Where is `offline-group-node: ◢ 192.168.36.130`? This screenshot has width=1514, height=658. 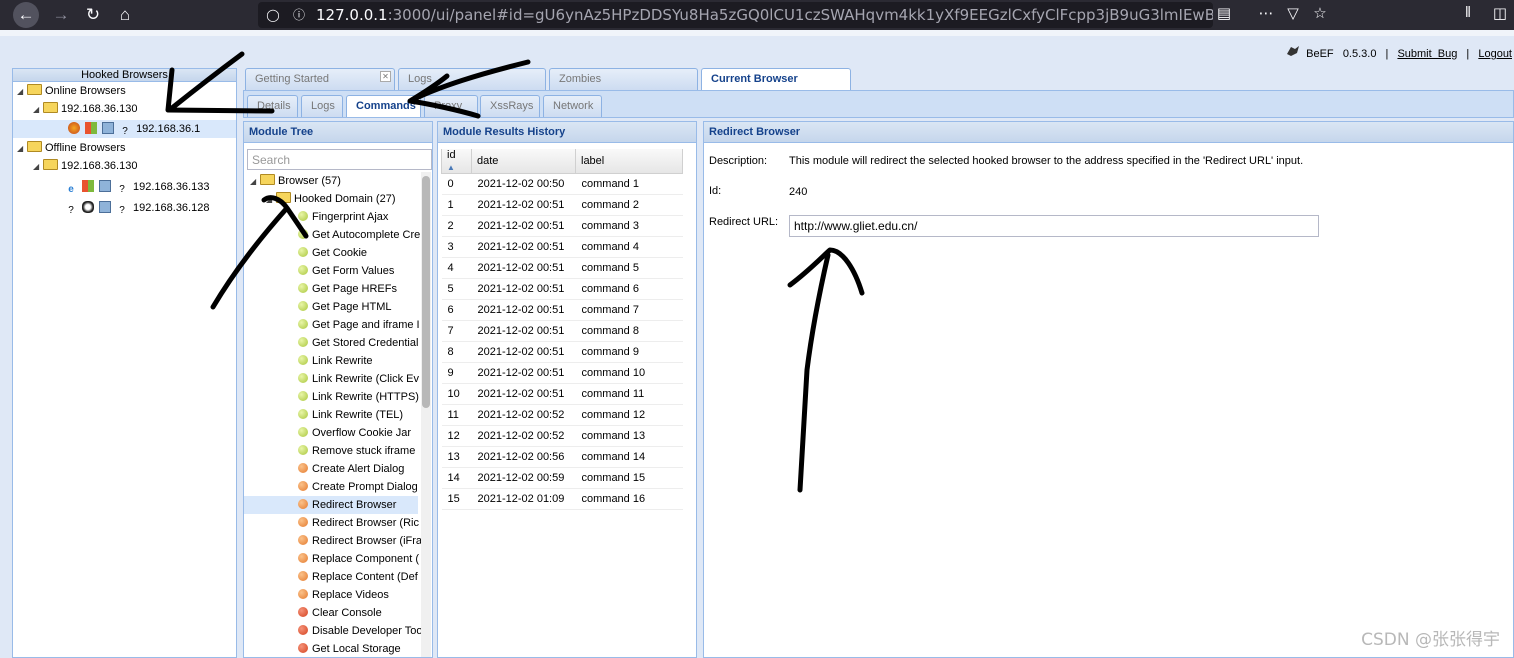
offline-group-node: ◢ 192.168.36.130 is located at coordinates (85, 166).